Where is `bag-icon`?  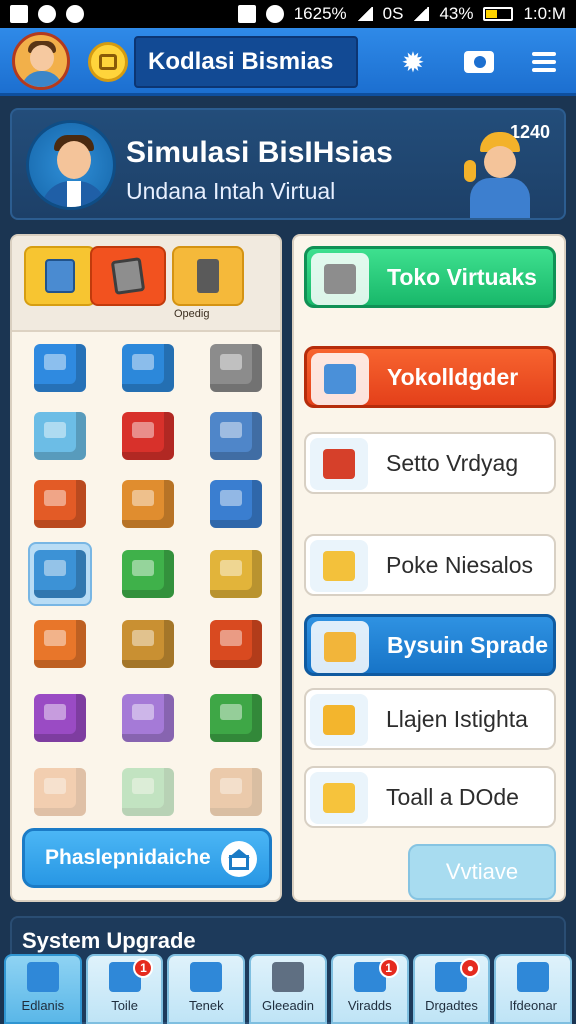 bag-icon is located at coordinates (108, 62).